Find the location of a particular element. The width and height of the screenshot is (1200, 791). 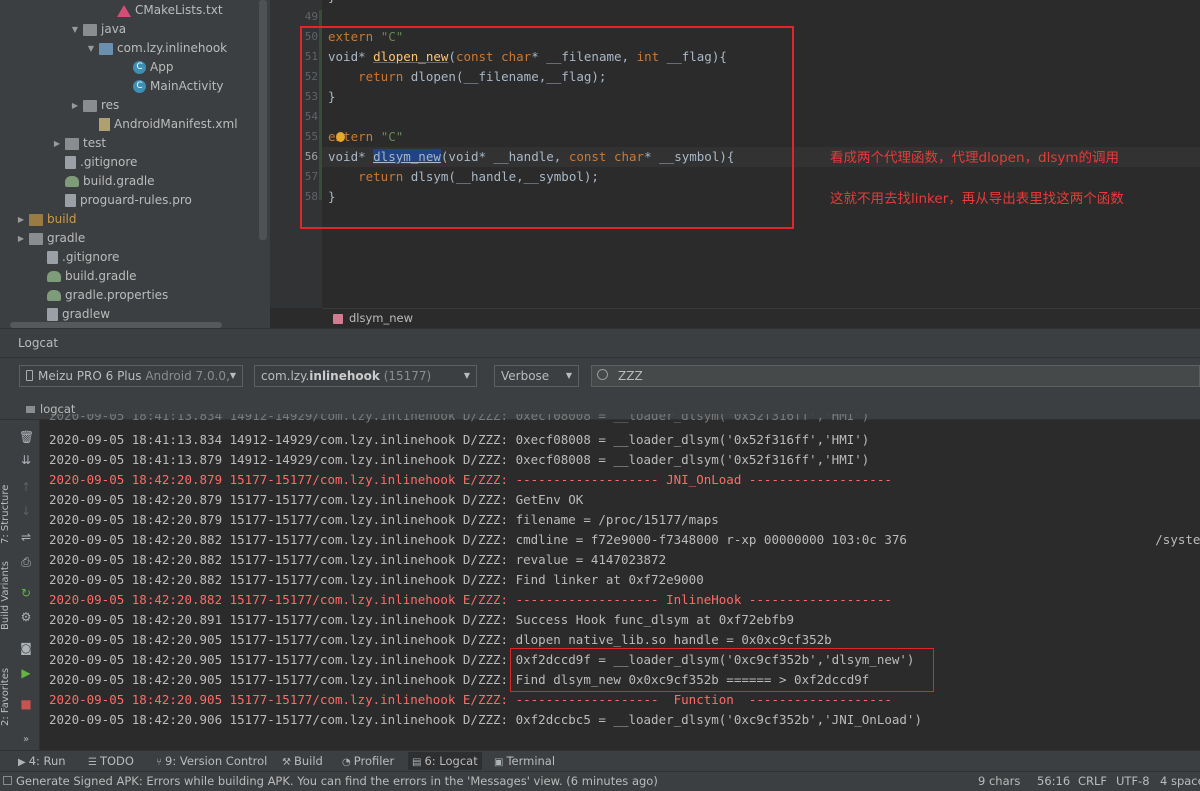

vcs-icon: ⑂ is located at coordinates (159, 762).